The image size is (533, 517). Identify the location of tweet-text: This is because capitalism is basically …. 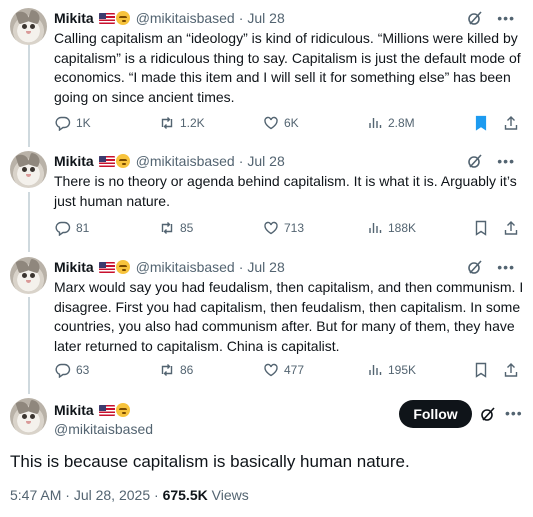
(210, 461).